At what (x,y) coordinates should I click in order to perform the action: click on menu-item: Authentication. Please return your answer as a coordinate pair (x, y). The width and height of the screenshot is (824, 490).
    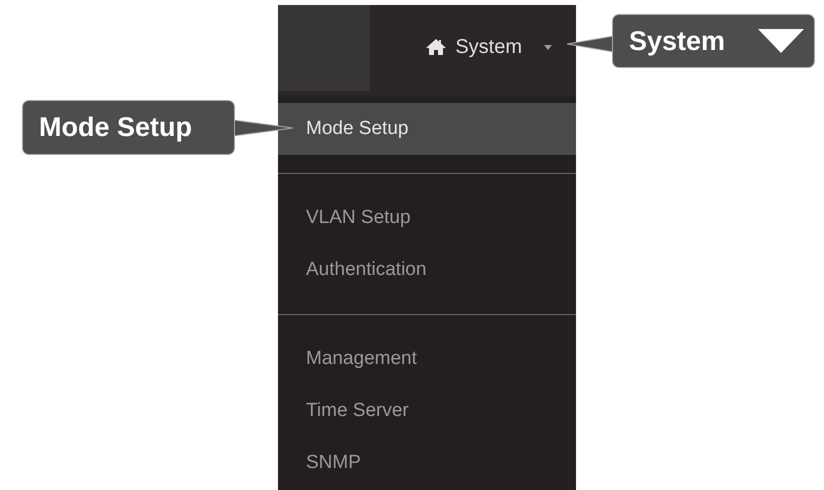
    Looking at the image, I should click on (427, 270).